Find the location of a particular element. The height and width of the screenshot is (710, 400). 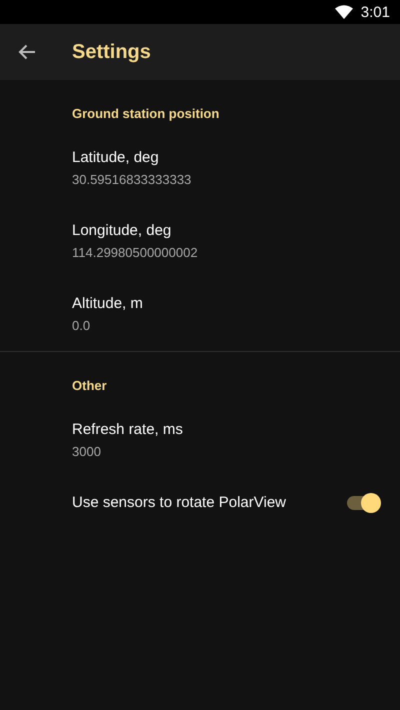

wifi-icon is located at coordinates (343, 12).